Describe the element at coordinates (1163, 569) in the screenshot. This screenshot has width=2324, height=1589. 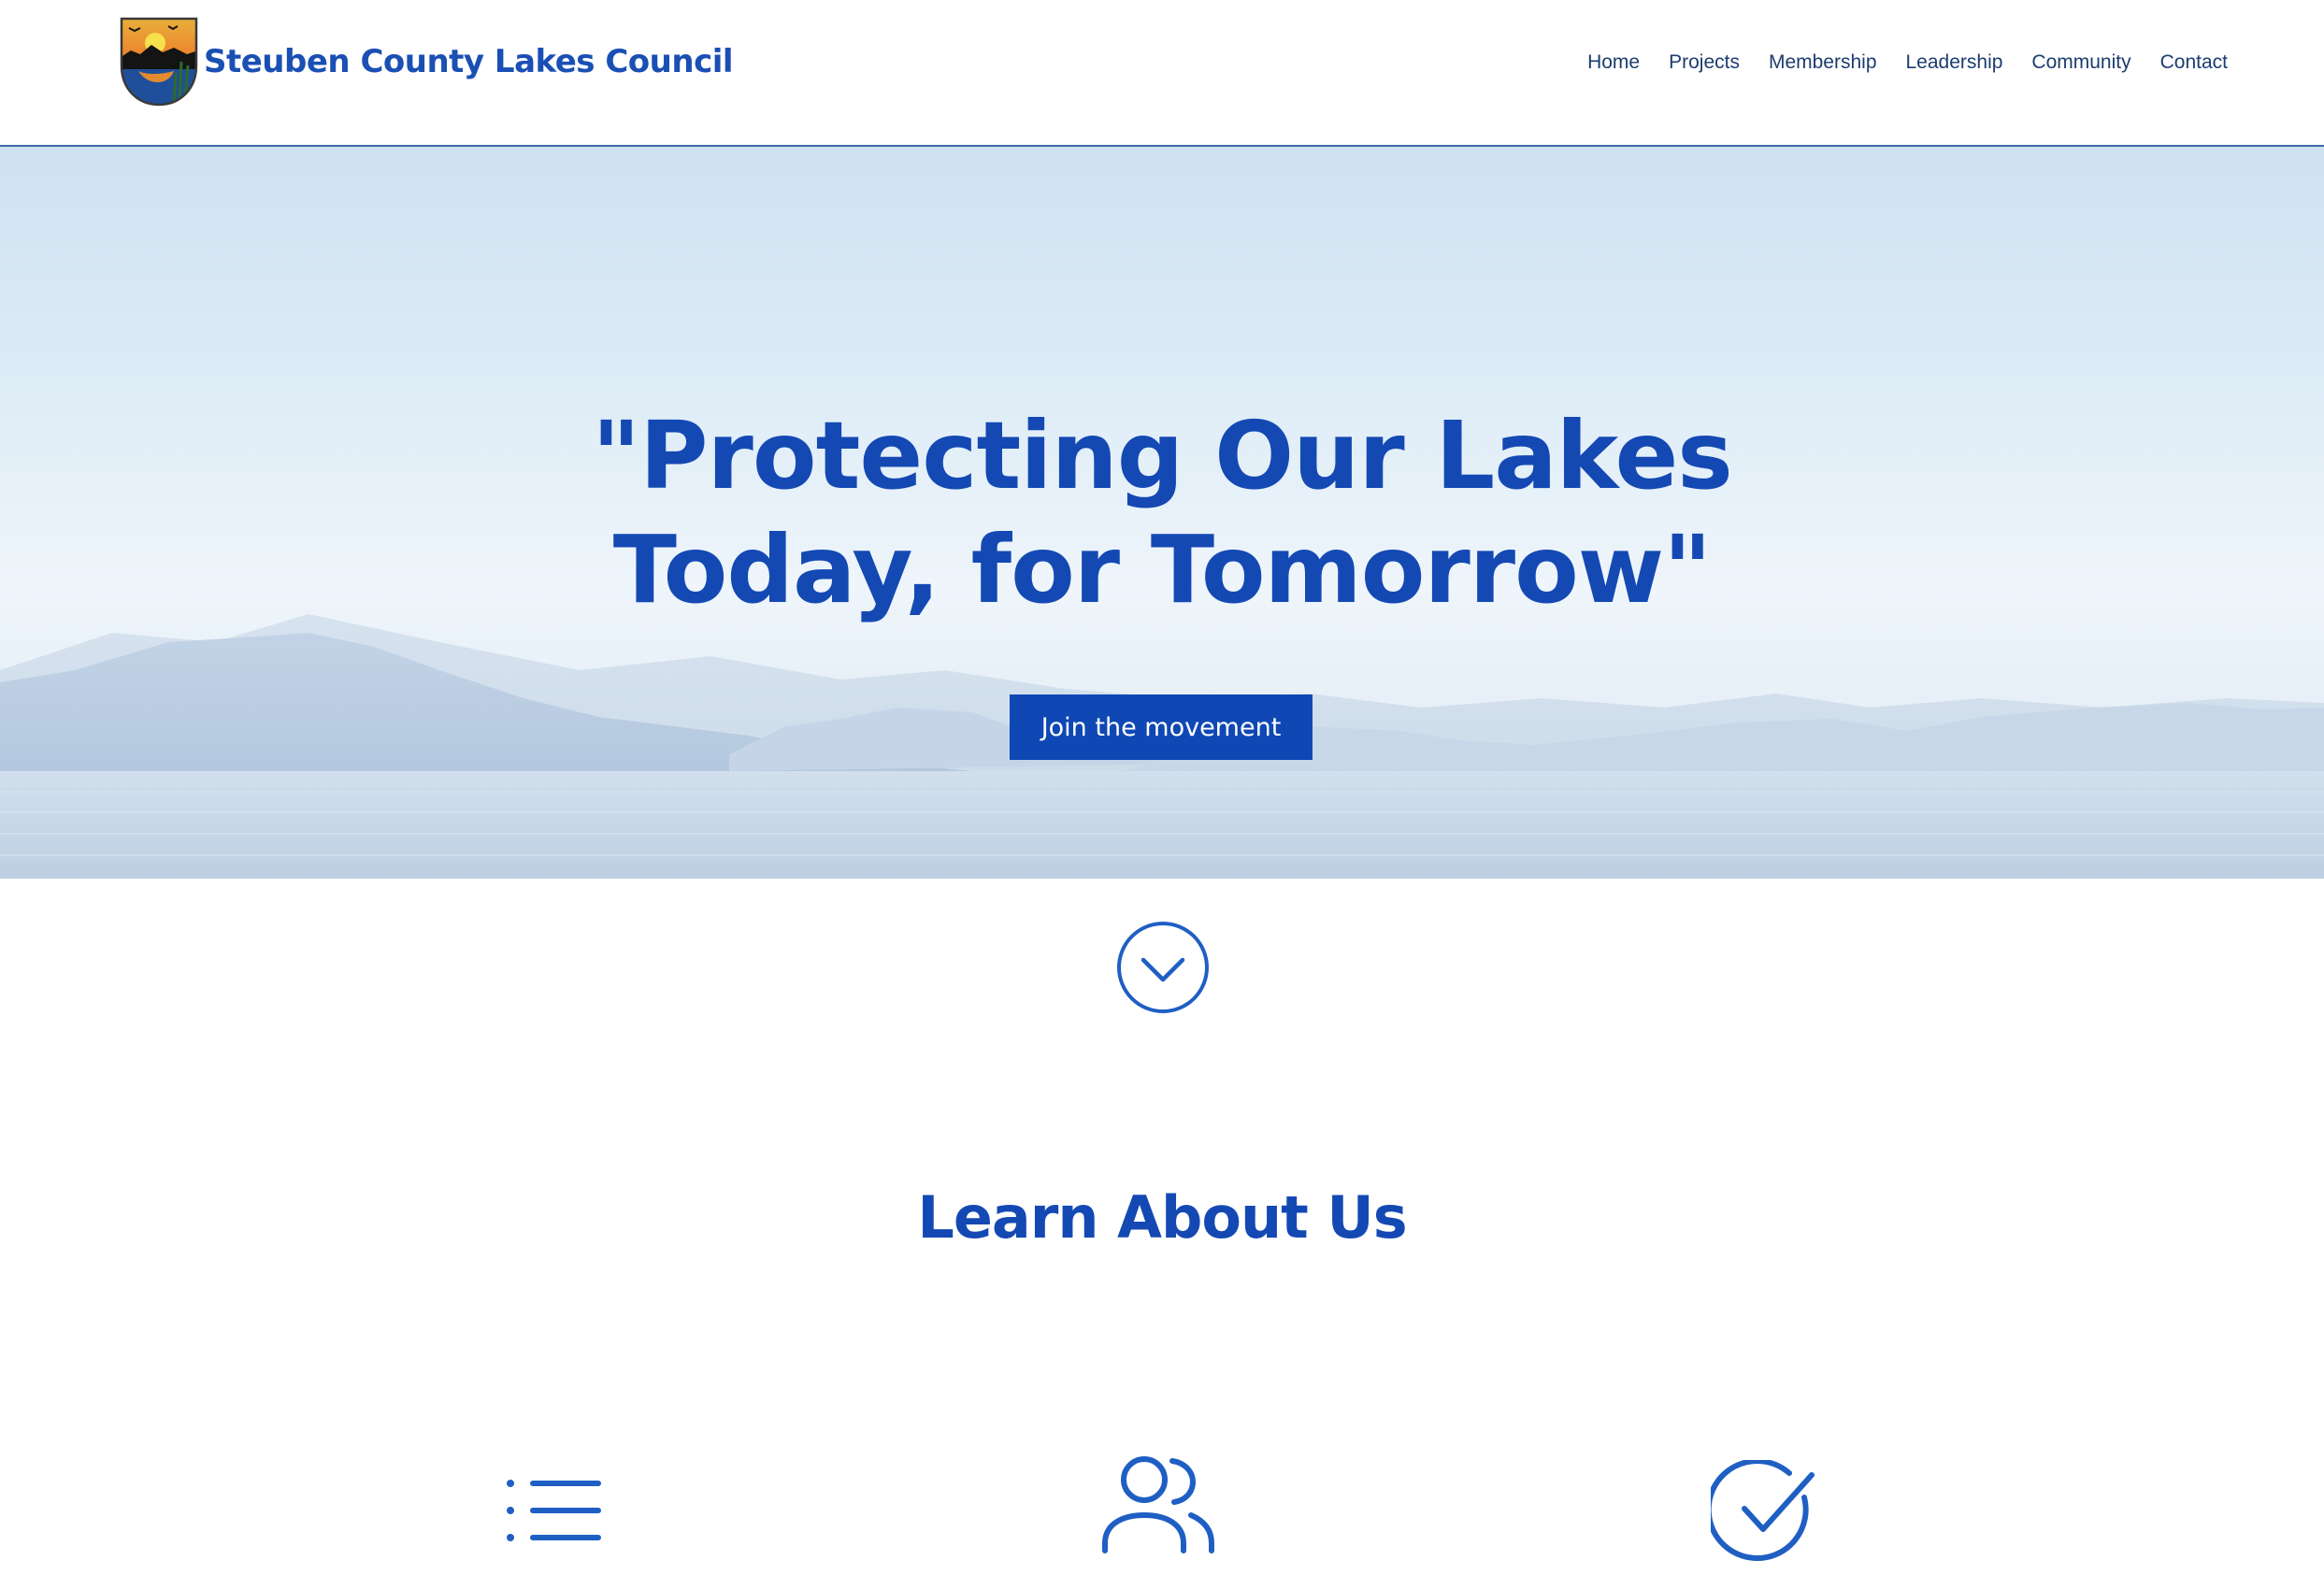
I see `hero-title-line-2: Today, for Tomorrow"` at that location.